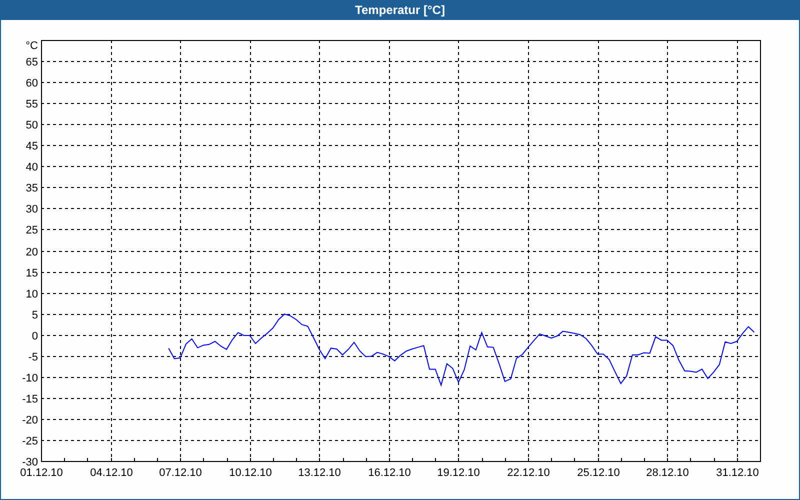  Describe the element at coordinates (32, 84) in the screenshot. I see `axis-tick-label: 60` at that location.